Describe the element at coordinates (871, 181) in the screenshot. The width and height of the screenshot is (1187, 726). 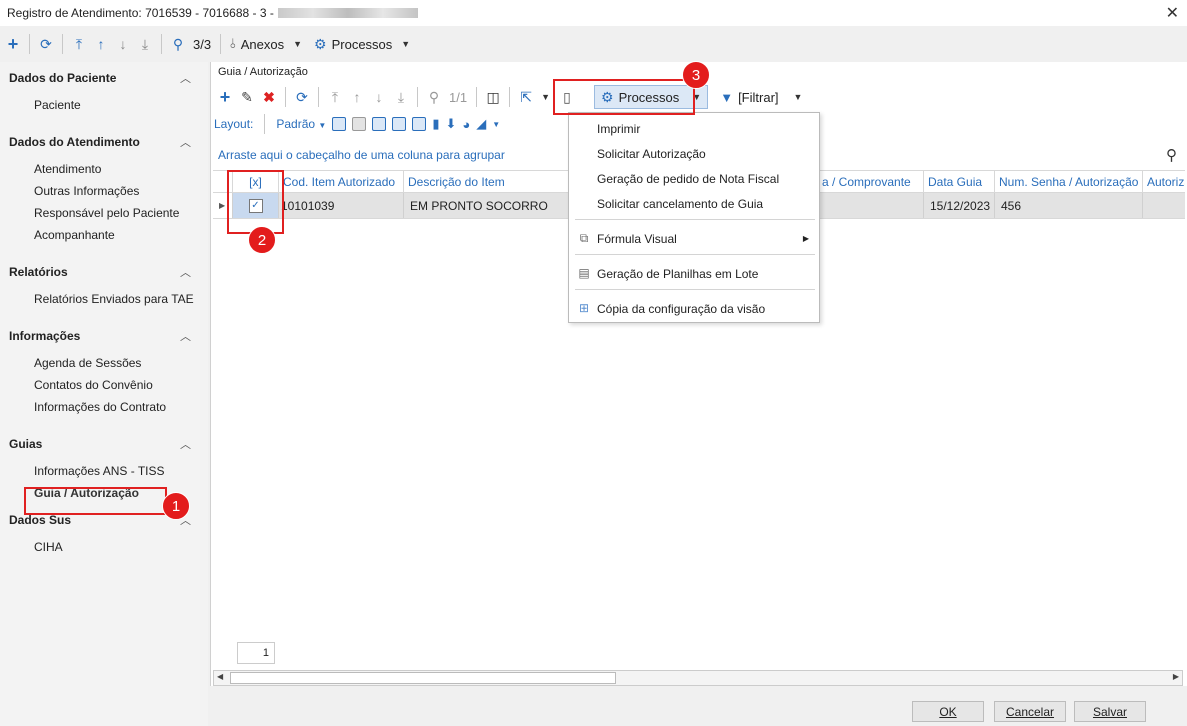
I see `column-header-comprovante: a / Comprovante` at that location.